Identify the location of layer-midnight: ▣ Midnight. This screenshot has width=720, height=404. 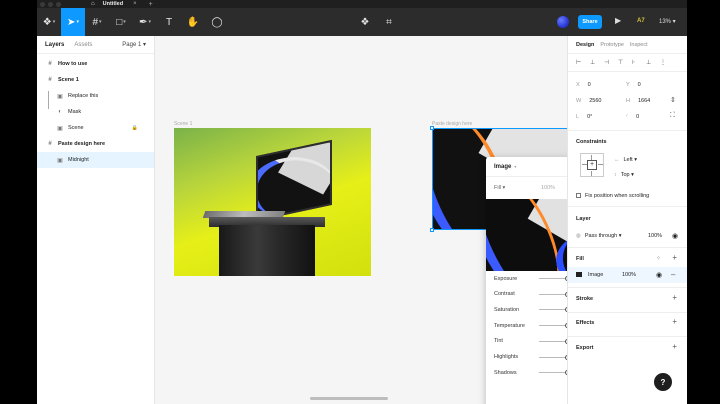
(95, 160).